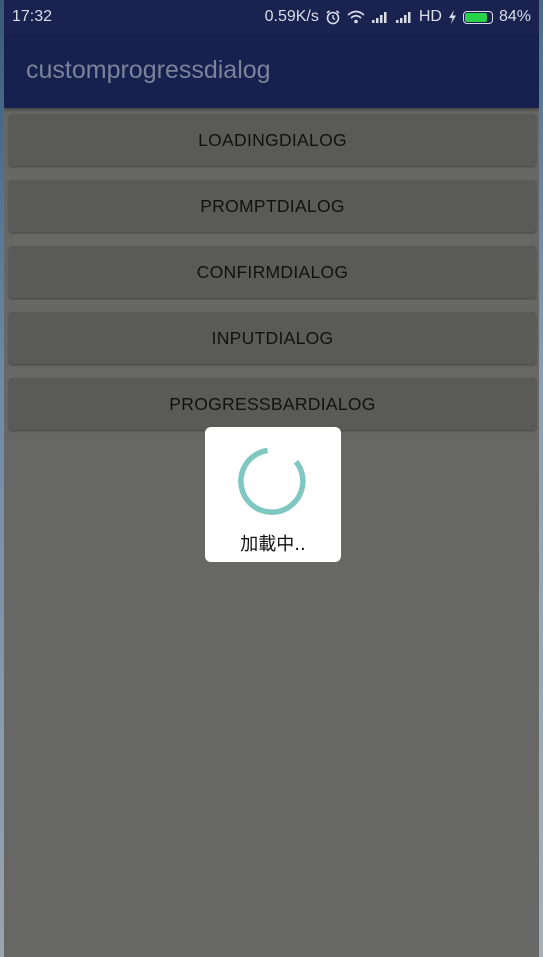 This screenshot has height=957, width=543. Describe the element at coordinates (273, 483) in the screenshot. I see `loading-spinner-icon` at that location.